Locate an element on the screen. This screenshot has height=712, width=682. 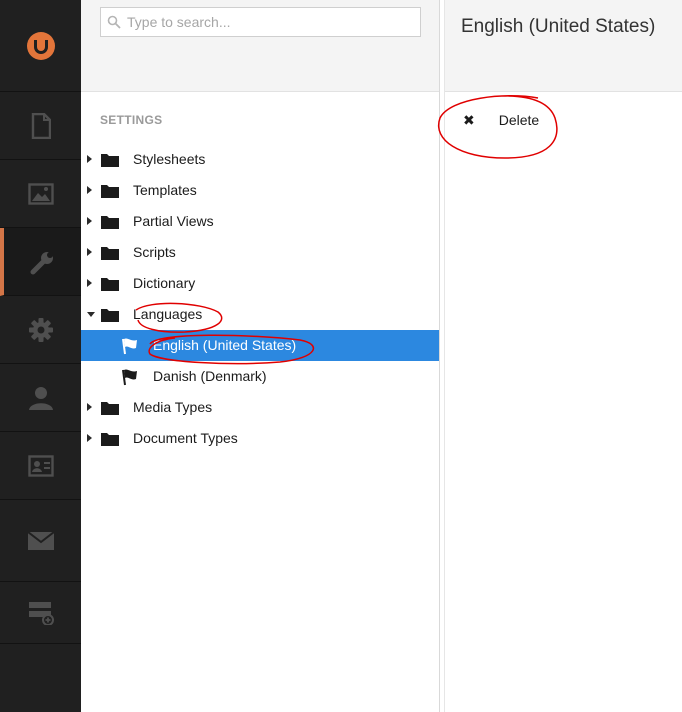
settings-section-button is located at coordinates (40, 262).